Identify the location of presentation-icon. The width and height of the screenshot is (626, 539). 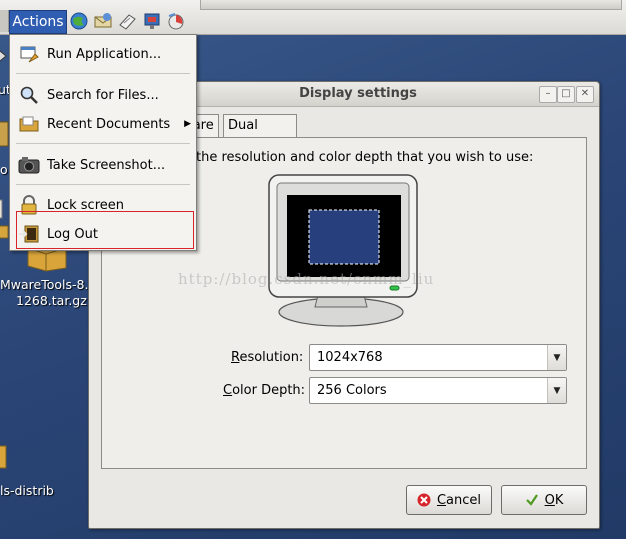
(152, 21).